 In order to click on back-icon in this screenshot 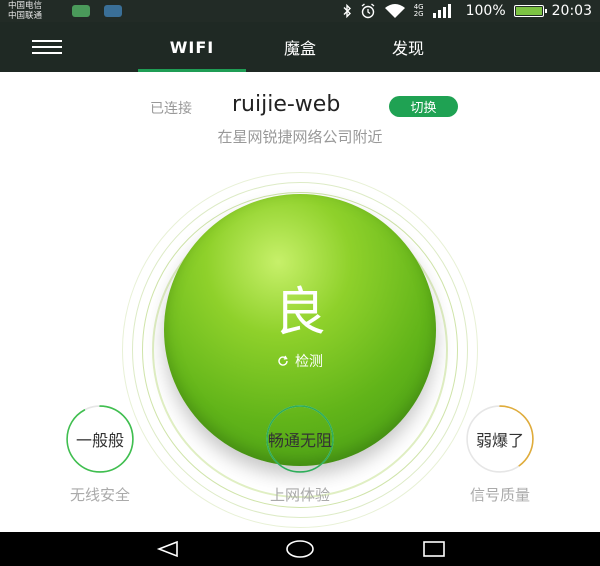, I will do `click(167, 549)`.